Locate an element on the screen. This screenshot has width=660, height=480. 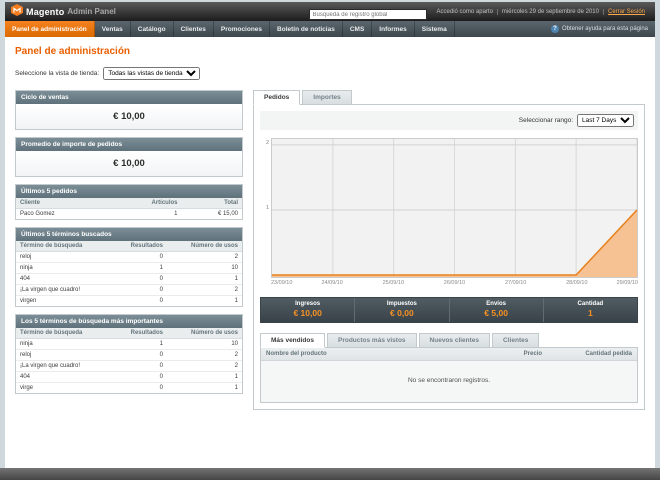
stat-value: € 5,00 is located at coordinates (496, 313).